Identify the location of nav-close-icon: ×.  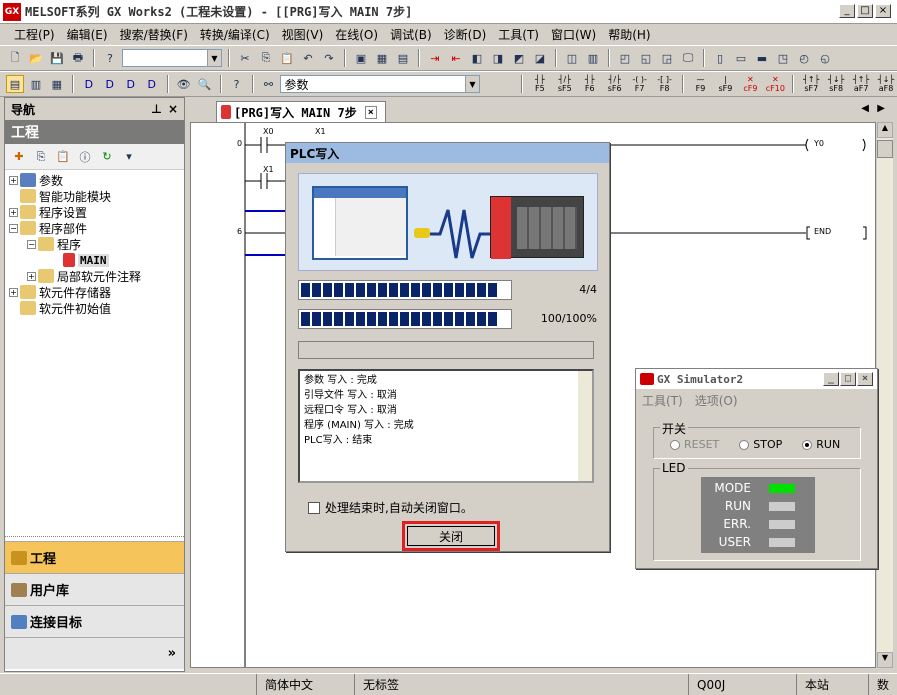
(173, 109).